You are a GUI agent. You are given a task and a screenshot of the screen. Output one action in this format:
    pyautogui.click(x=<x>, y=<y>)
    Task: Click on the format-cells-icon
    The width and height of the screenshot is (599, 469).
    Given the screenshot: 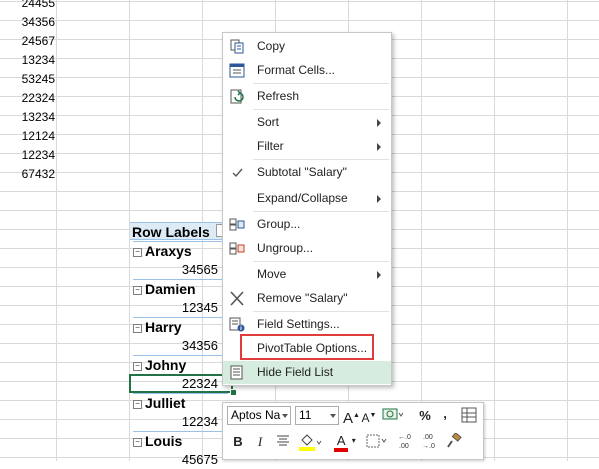 What is the action you would take?
    pyautogui.click(x=237, y=70)
    